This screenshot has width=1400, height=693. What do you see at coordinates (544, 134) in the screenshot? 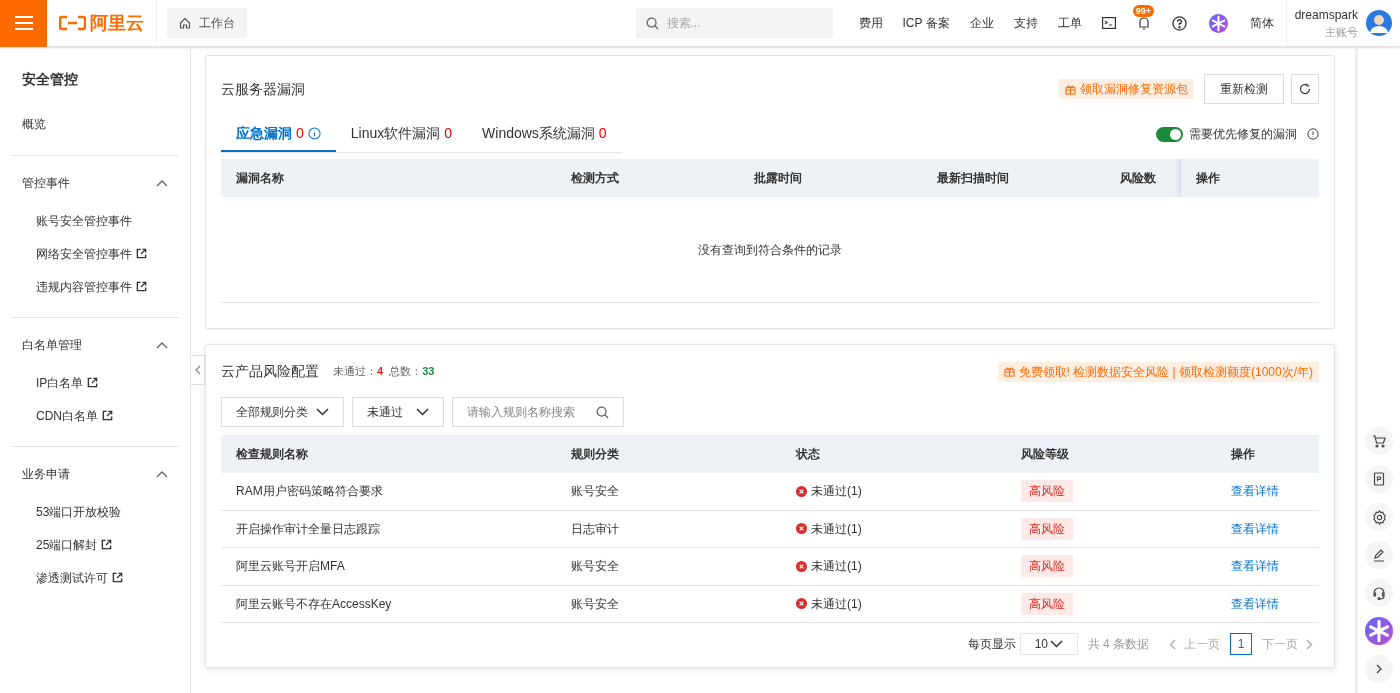
I see `tab: Windows系统漏洞 0` at bounding box center [544, 134].